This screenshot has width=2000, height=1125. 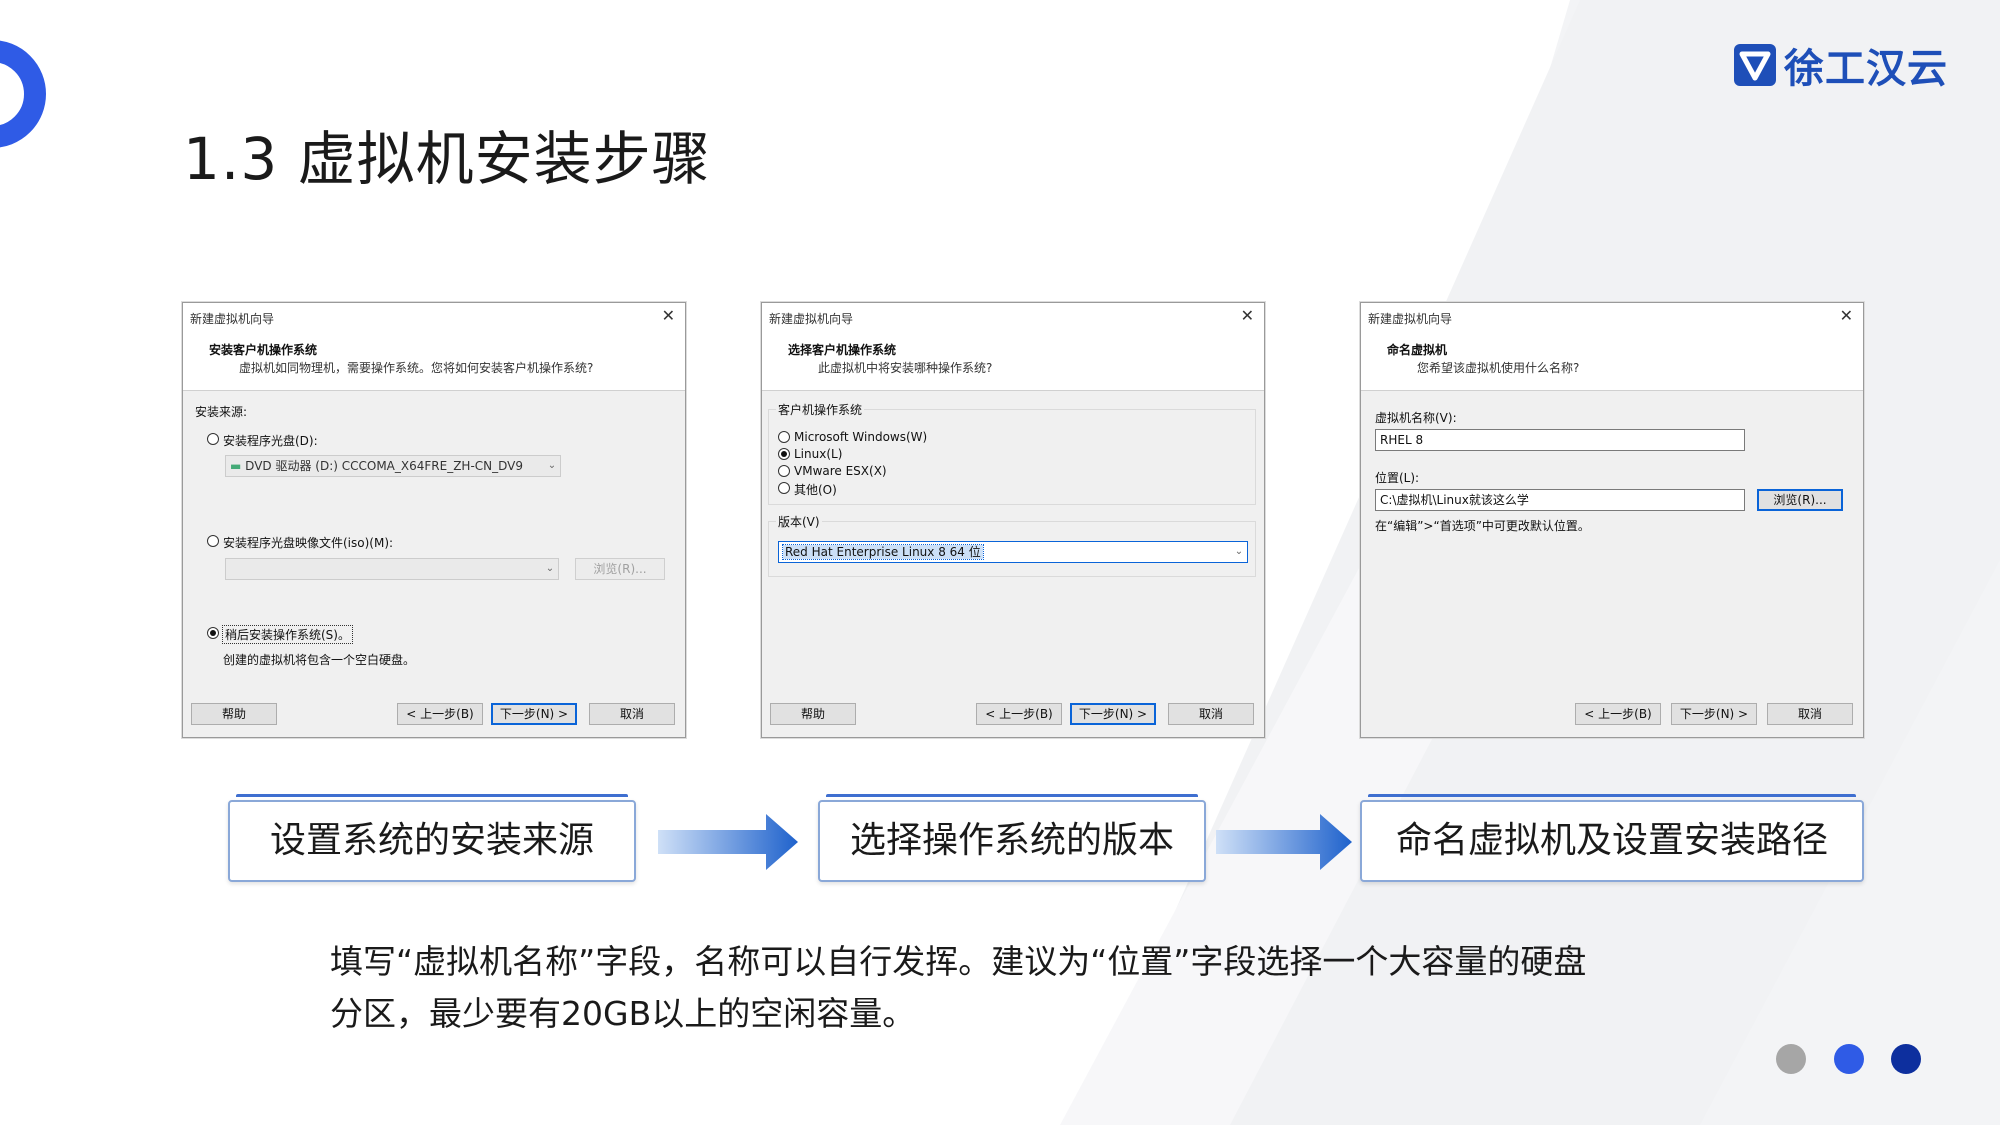 I want to click on logo-text: 徐工汉云, so click(x=1866, y=69).